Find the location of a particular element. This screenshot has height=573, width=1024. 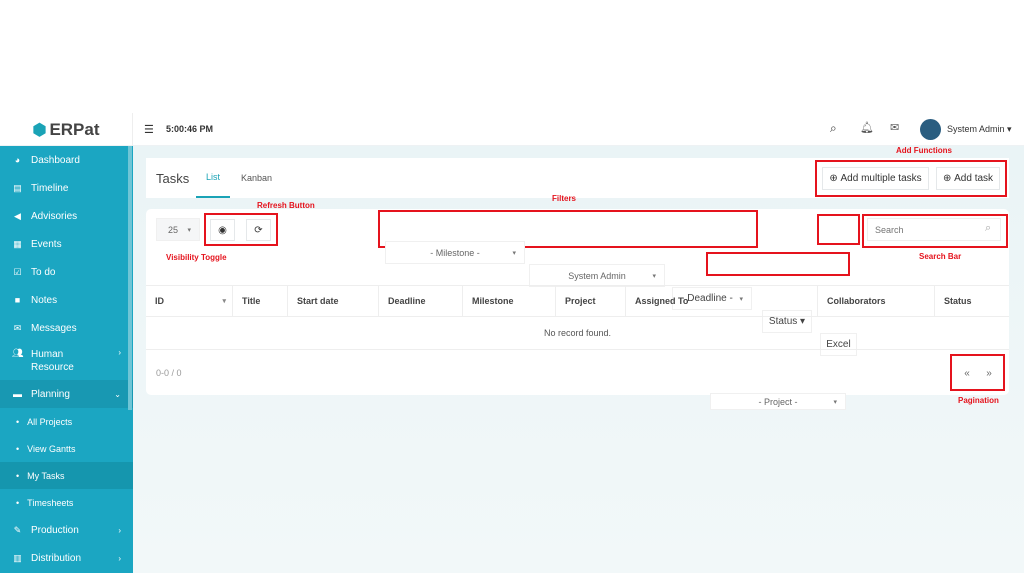

sidebar-sub-view-gantts: • View Gantts is located at coordinates (66, 448).